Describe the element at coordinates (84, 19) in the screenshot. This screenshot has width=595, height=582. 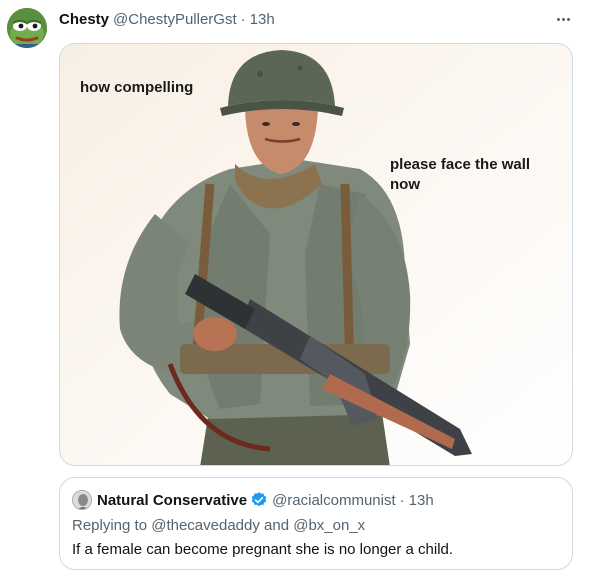
I see `author-display-name: Chesty` at that location.